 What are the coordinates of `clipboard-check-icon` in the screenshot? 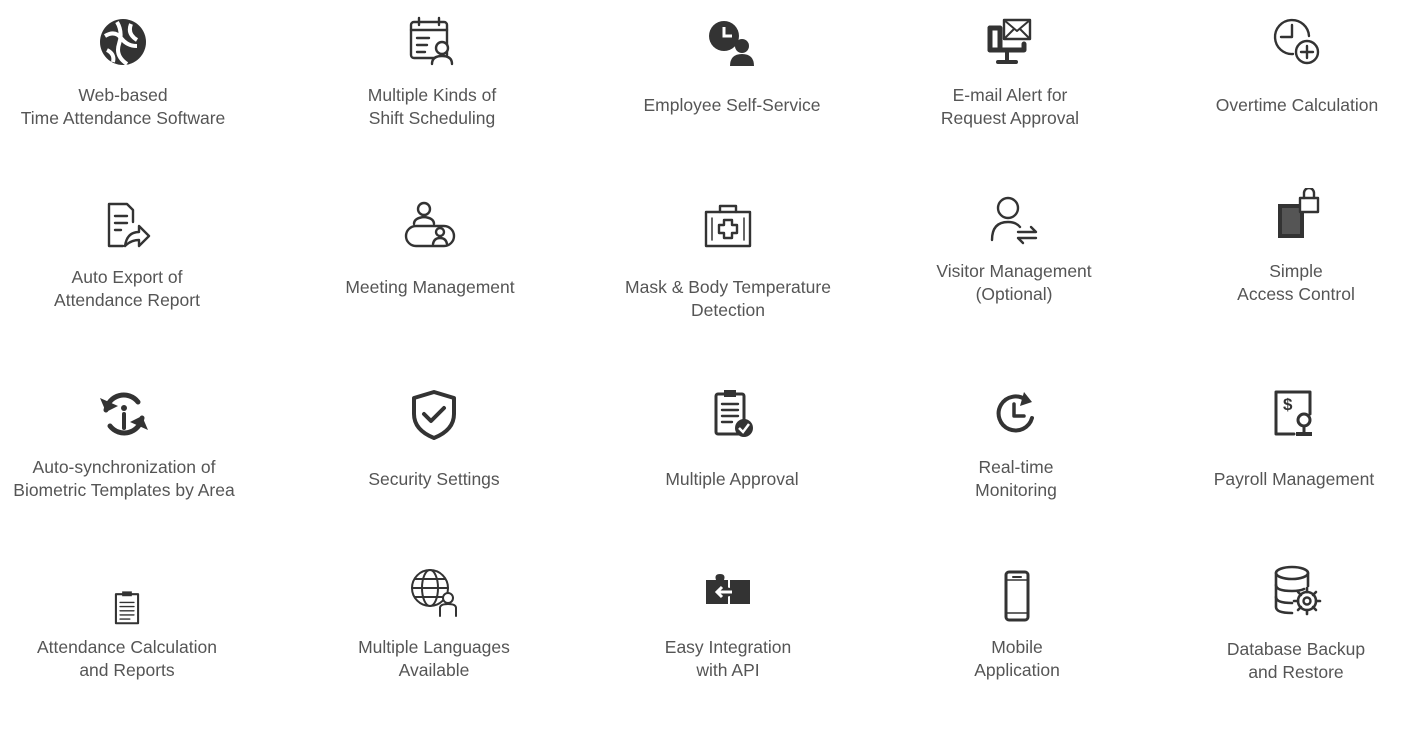 It's located at (732, 414).